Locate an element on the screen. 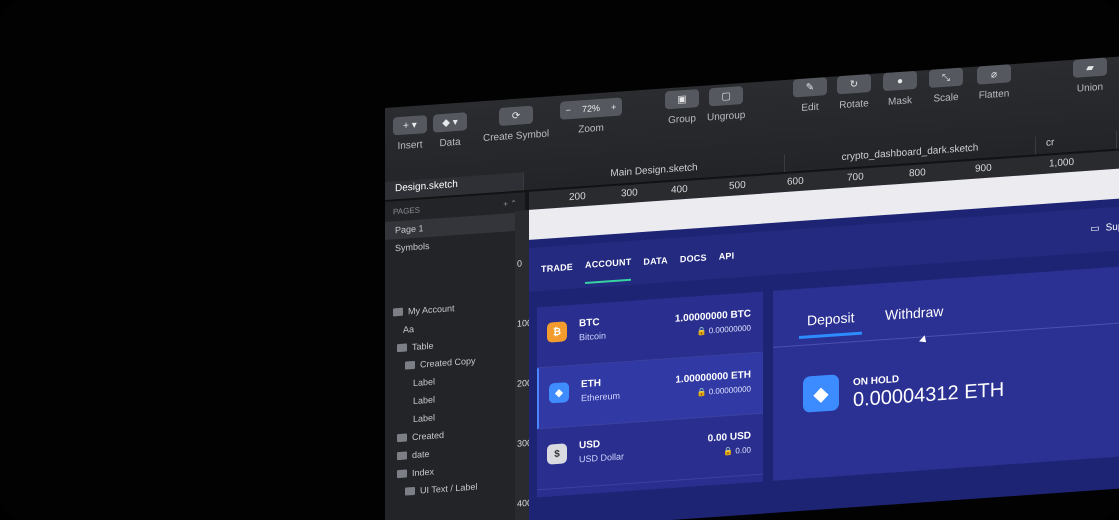  group-icon: ▣ is located at coordinates (682, 99).